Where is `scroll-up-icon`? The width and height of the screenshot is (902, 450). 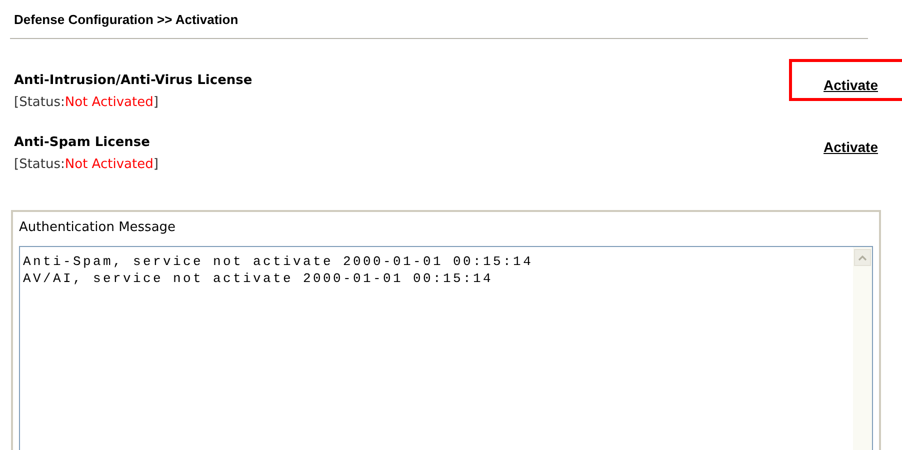 scroll-up-icon is located at coordinates (862, 257).